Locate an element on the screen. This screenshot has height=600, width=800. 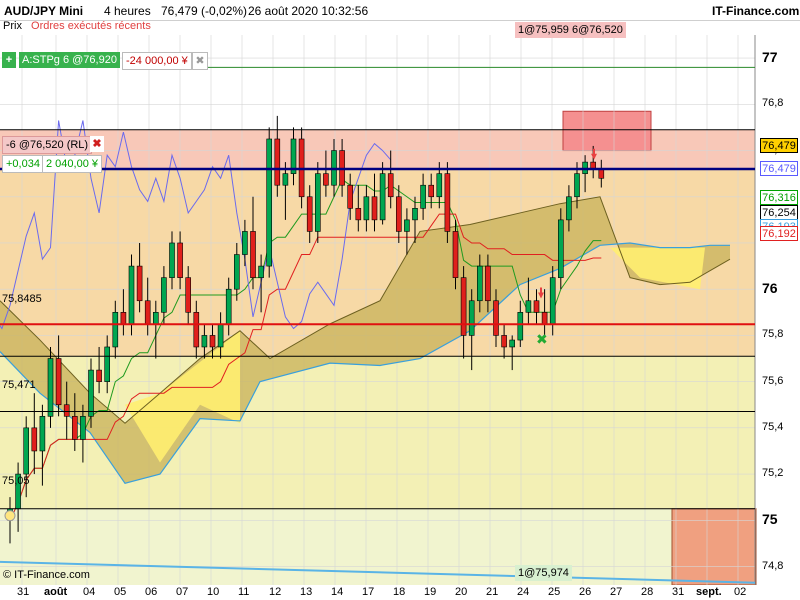
x-tick-label: 27 is located at coordinates (616, 592).